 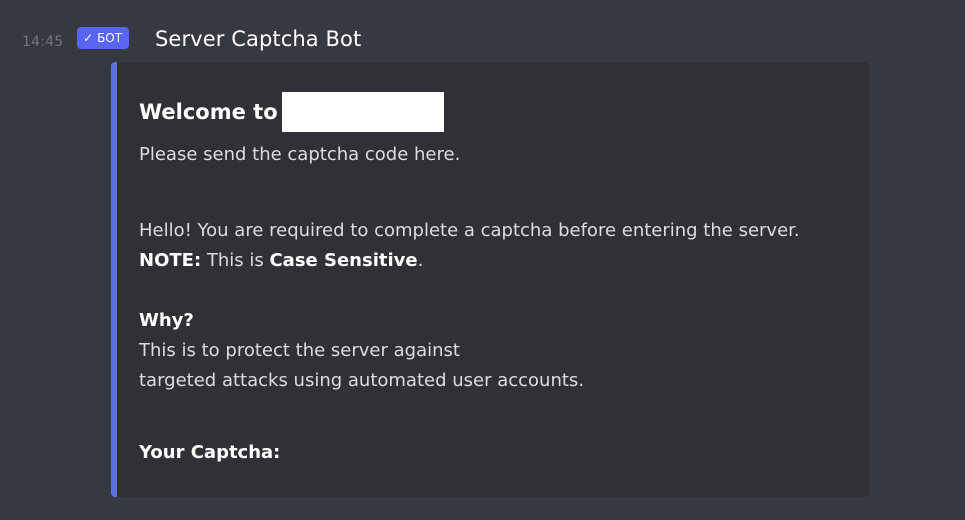 I want to click on message-timestamp: 14:45, so click(x=43, y=42).